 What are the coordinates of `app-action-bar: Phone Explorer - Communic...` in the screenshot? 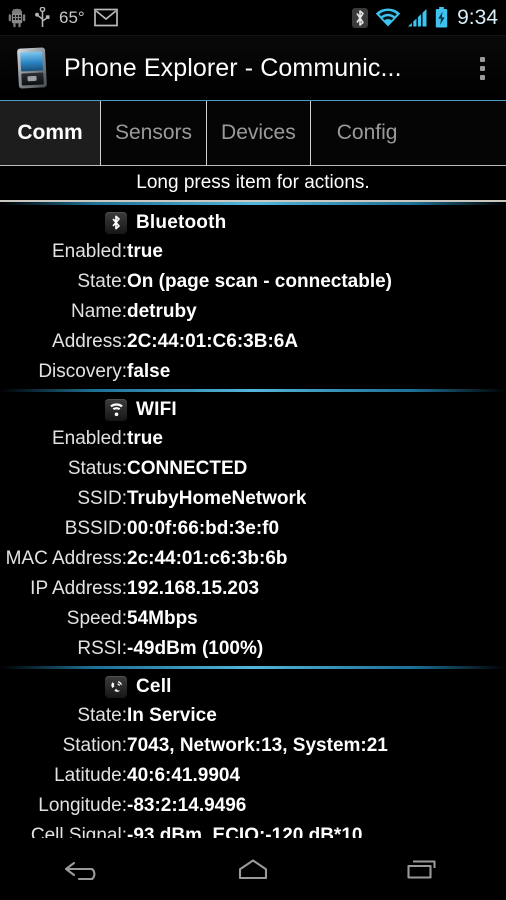 It's located at (253, 68).